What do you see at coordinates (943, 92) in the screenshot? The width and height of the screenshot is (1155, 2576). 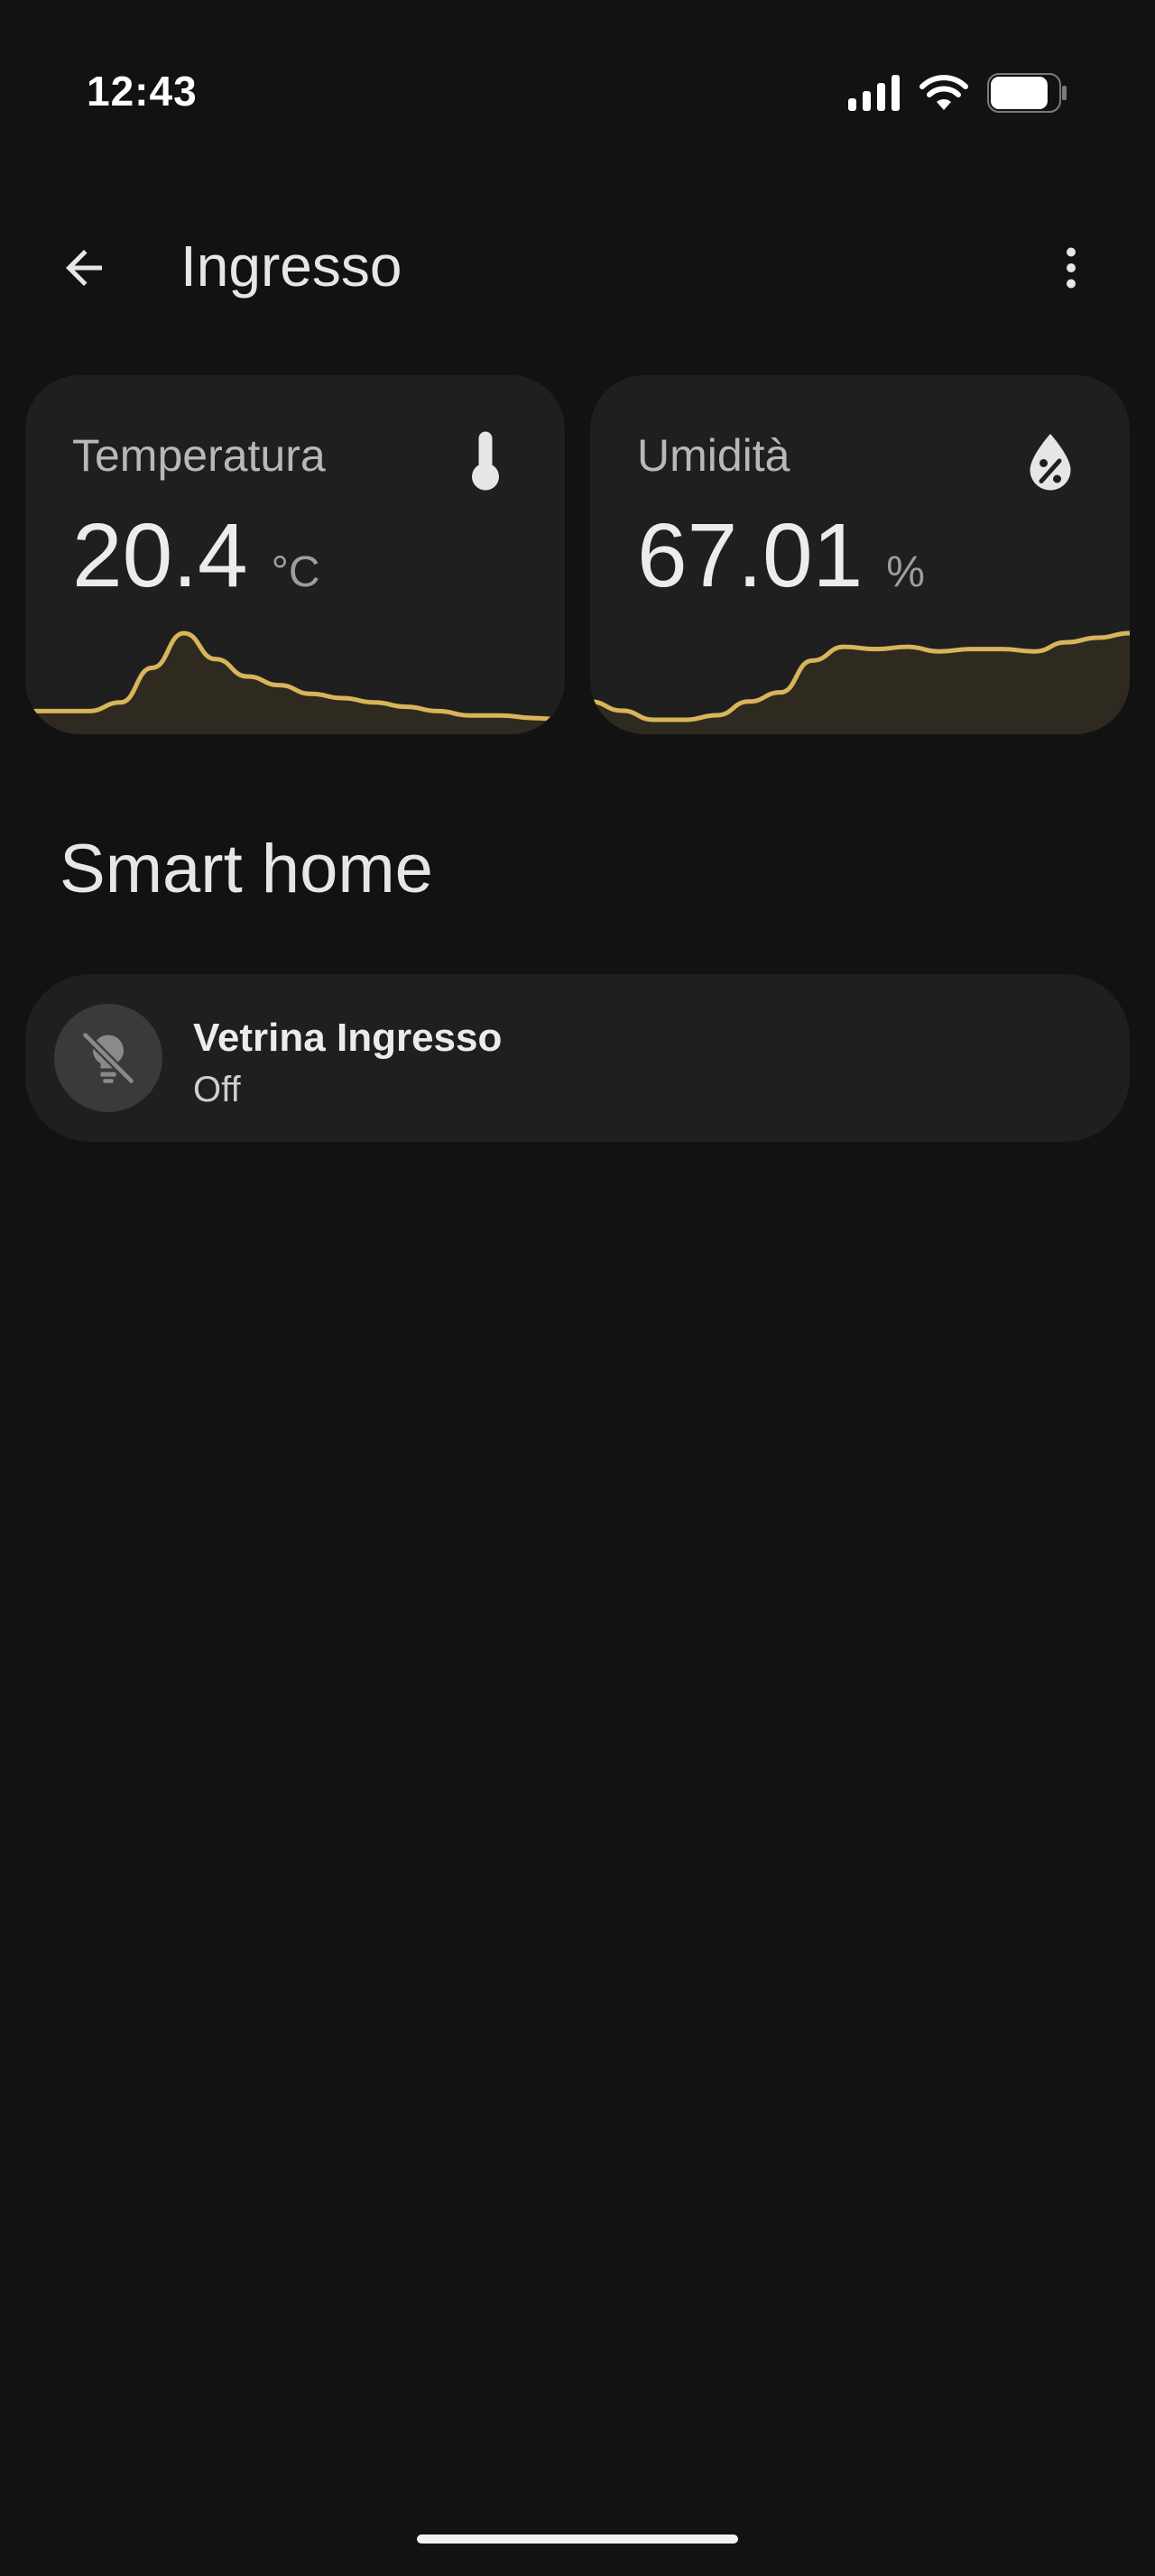 I see `wifi-icon` at bounding box center [943, 92].